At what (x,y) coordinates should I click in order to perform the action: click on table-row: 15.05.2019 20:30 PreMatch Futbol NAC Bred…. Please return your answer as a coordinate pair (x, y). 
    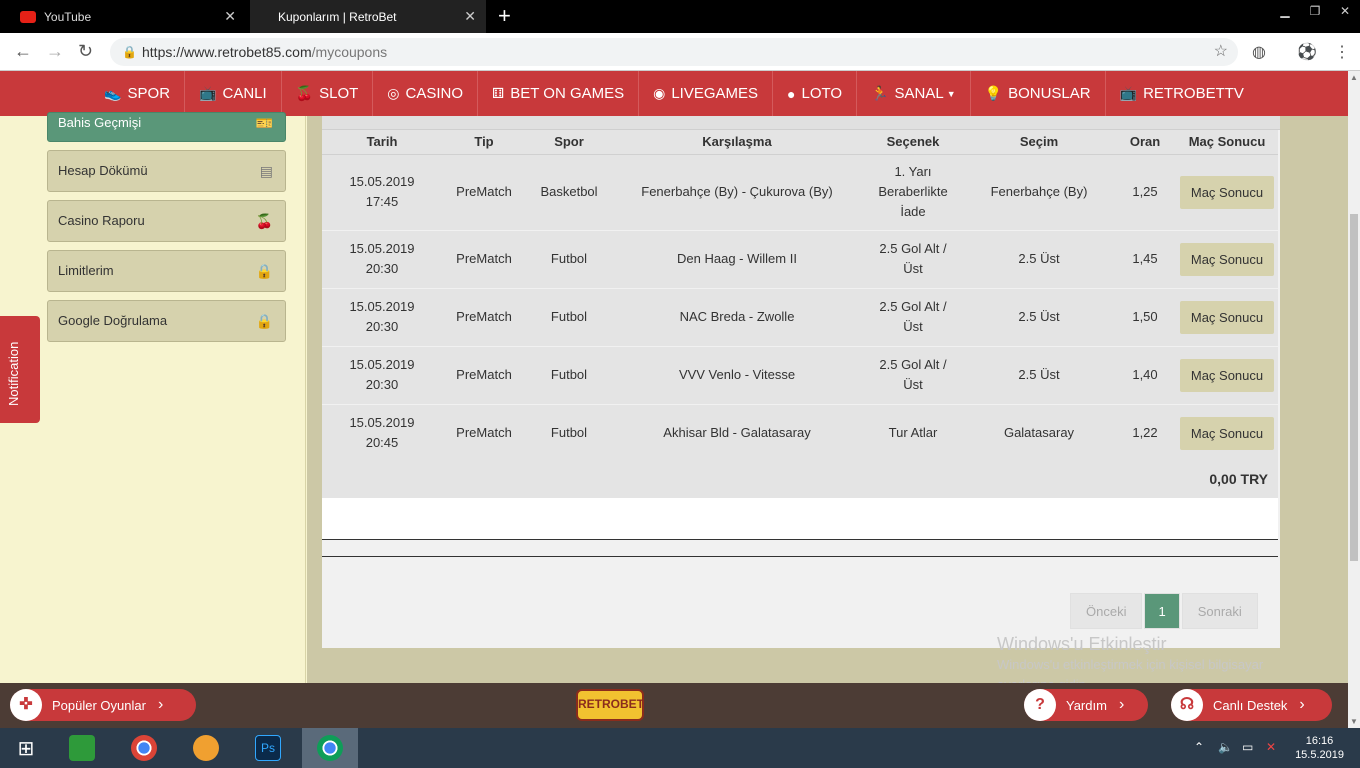
    Looking at the image, I should click on (800, 317).